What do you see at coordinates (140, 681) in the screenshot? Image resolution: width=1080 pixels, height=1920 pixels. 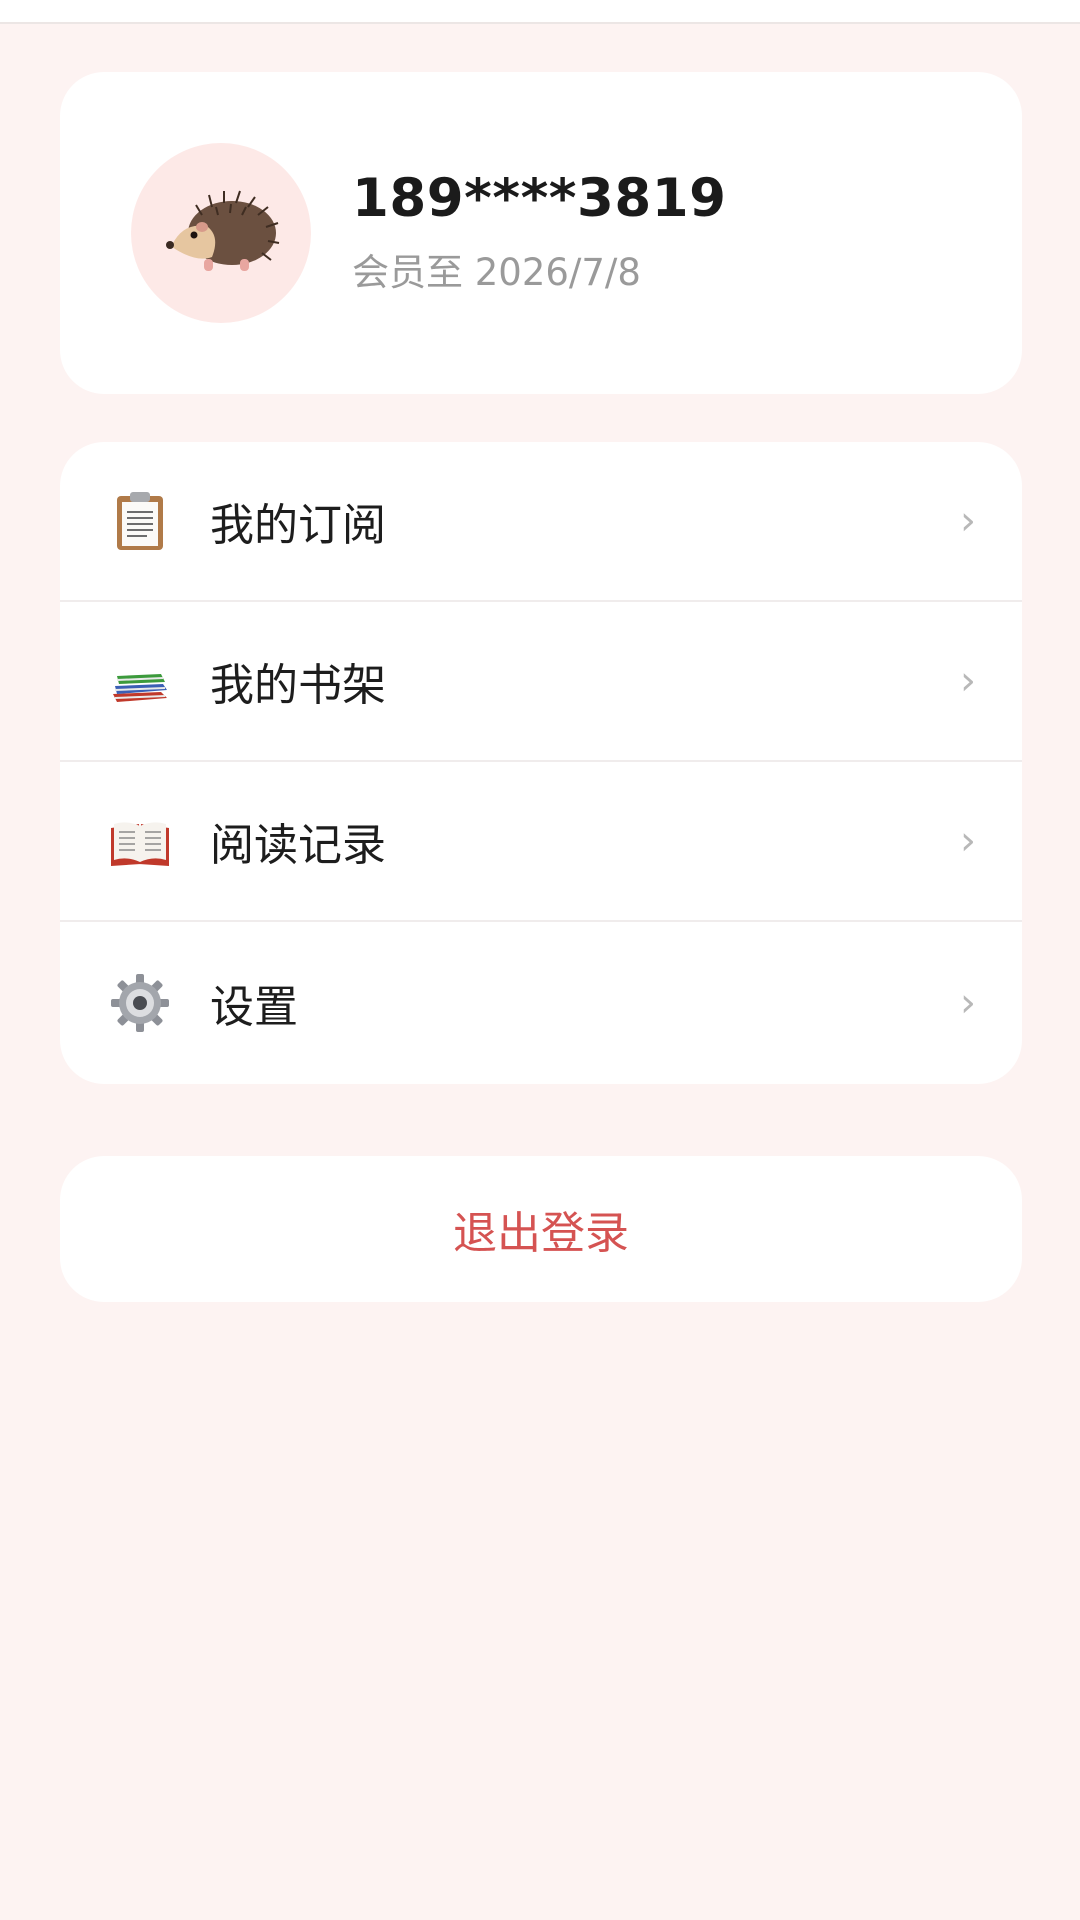 I see `books-icon` at bounding box center [140, 681].